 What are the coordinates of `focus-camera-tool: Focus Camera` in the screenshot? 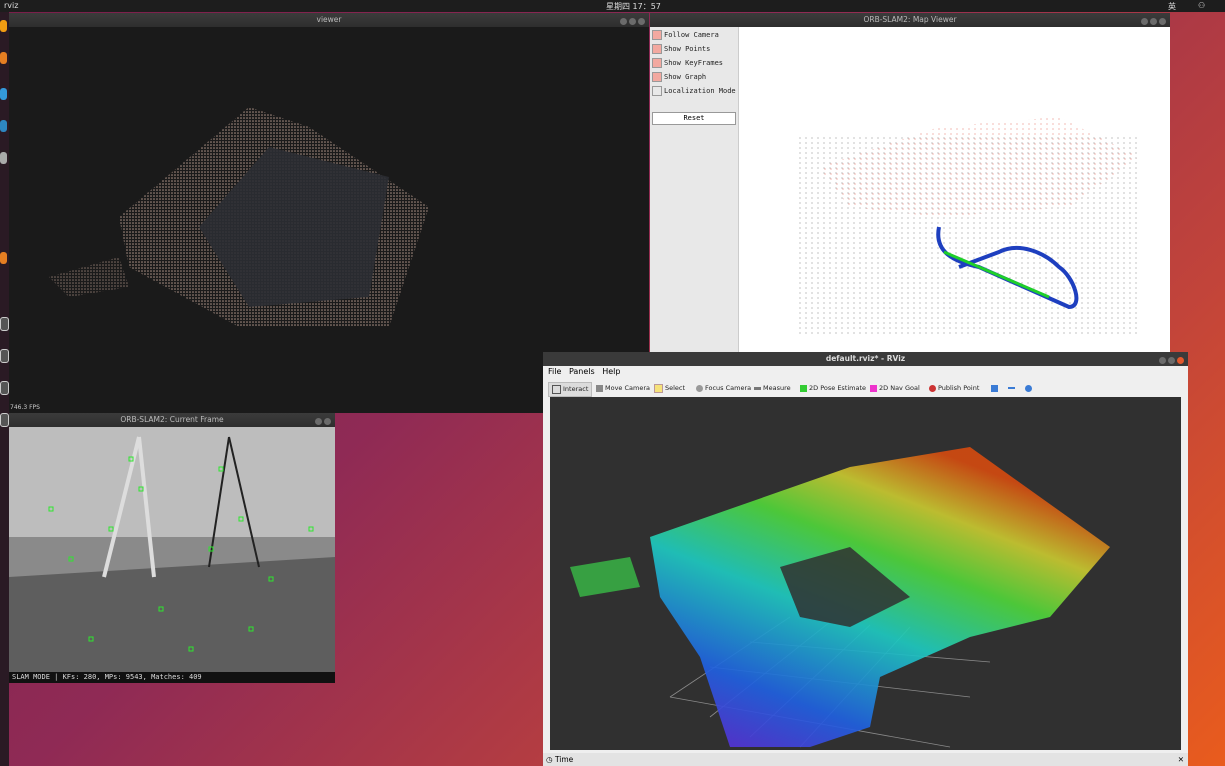 It's located at (723, 388).